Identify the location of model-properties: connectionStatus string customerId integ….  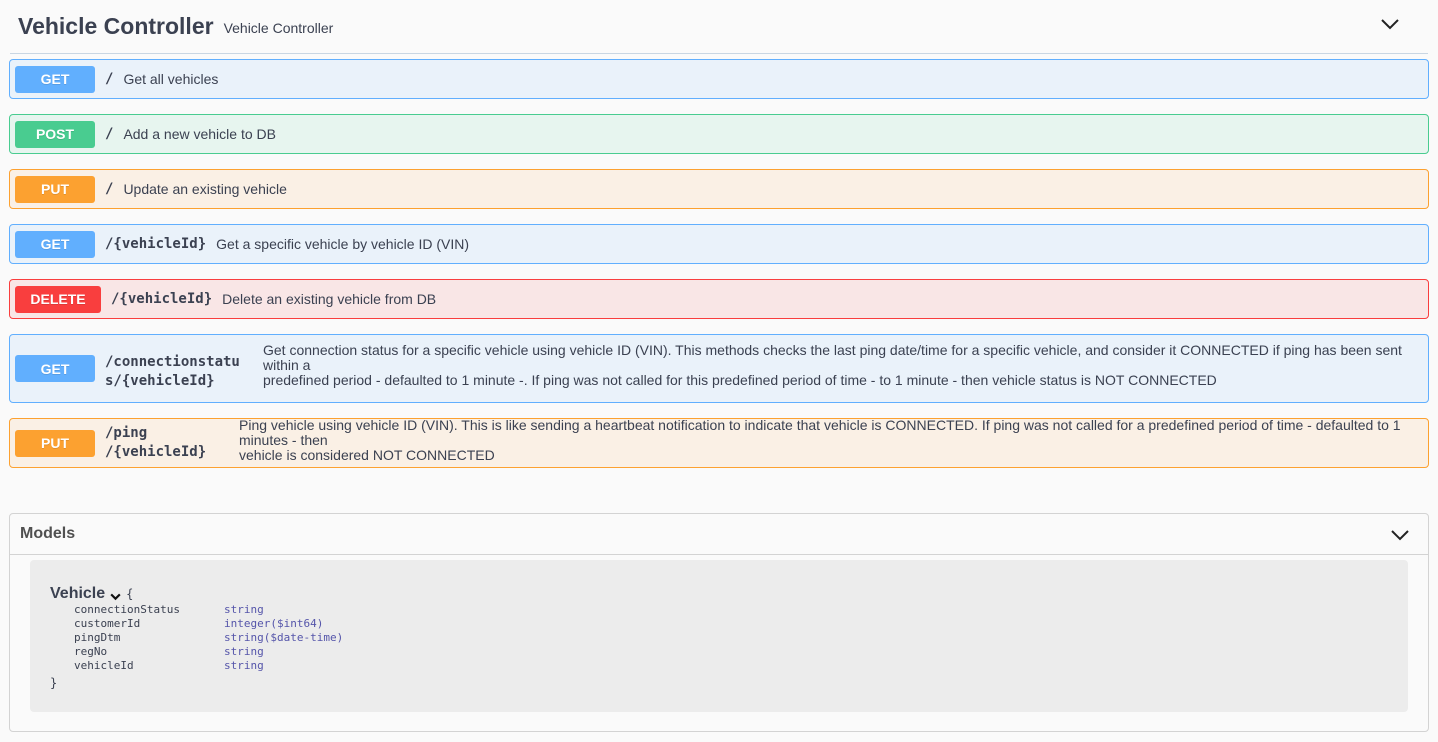
(208, 638).